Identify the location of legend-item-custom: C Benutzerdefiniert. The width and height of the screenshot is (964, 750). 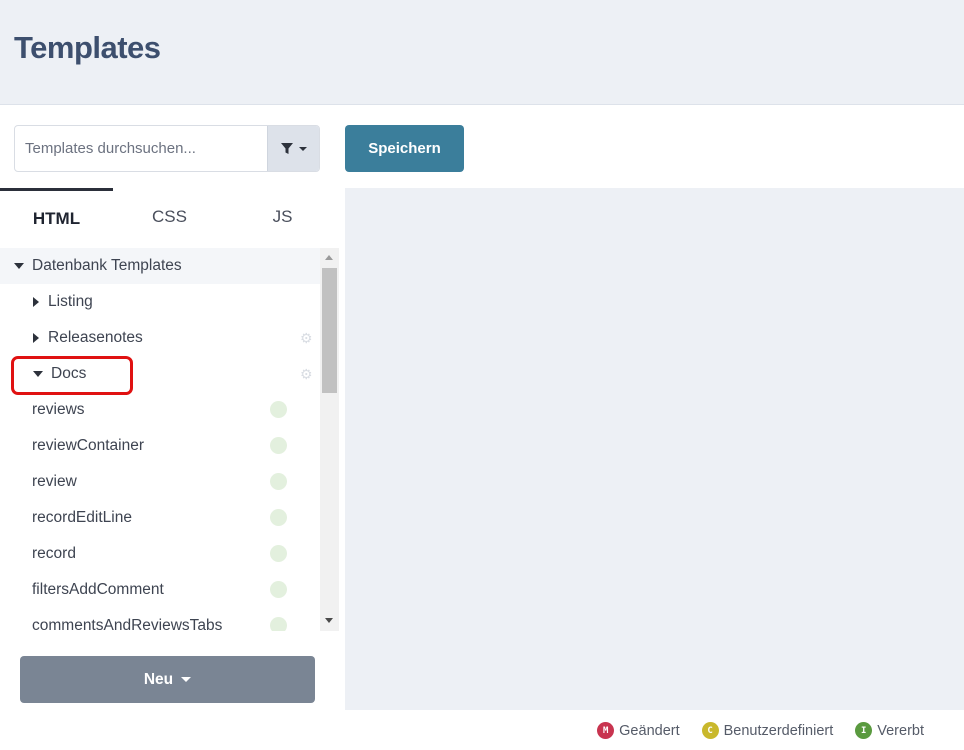
(767, 730).